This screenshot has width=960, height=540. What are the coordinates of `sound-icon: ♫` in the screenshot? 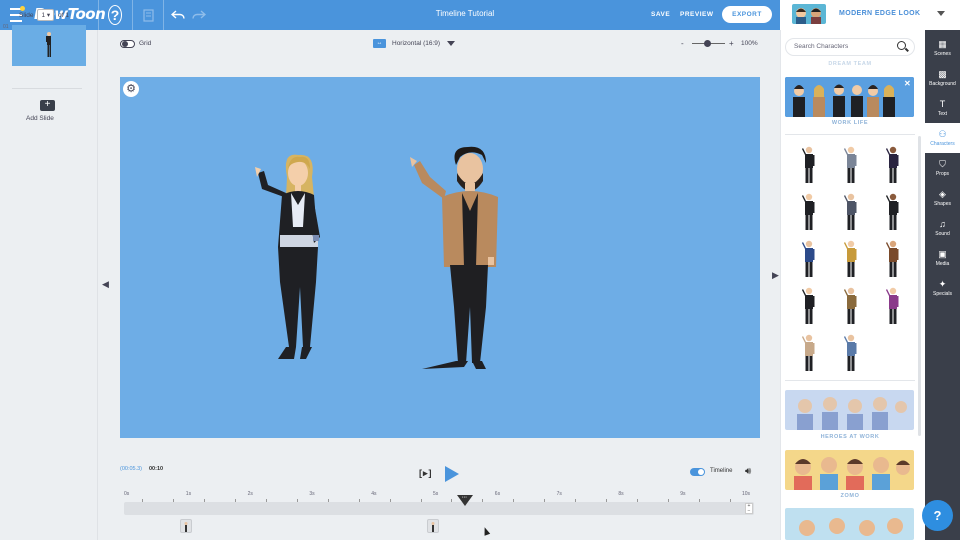 It's located at (942, 224).